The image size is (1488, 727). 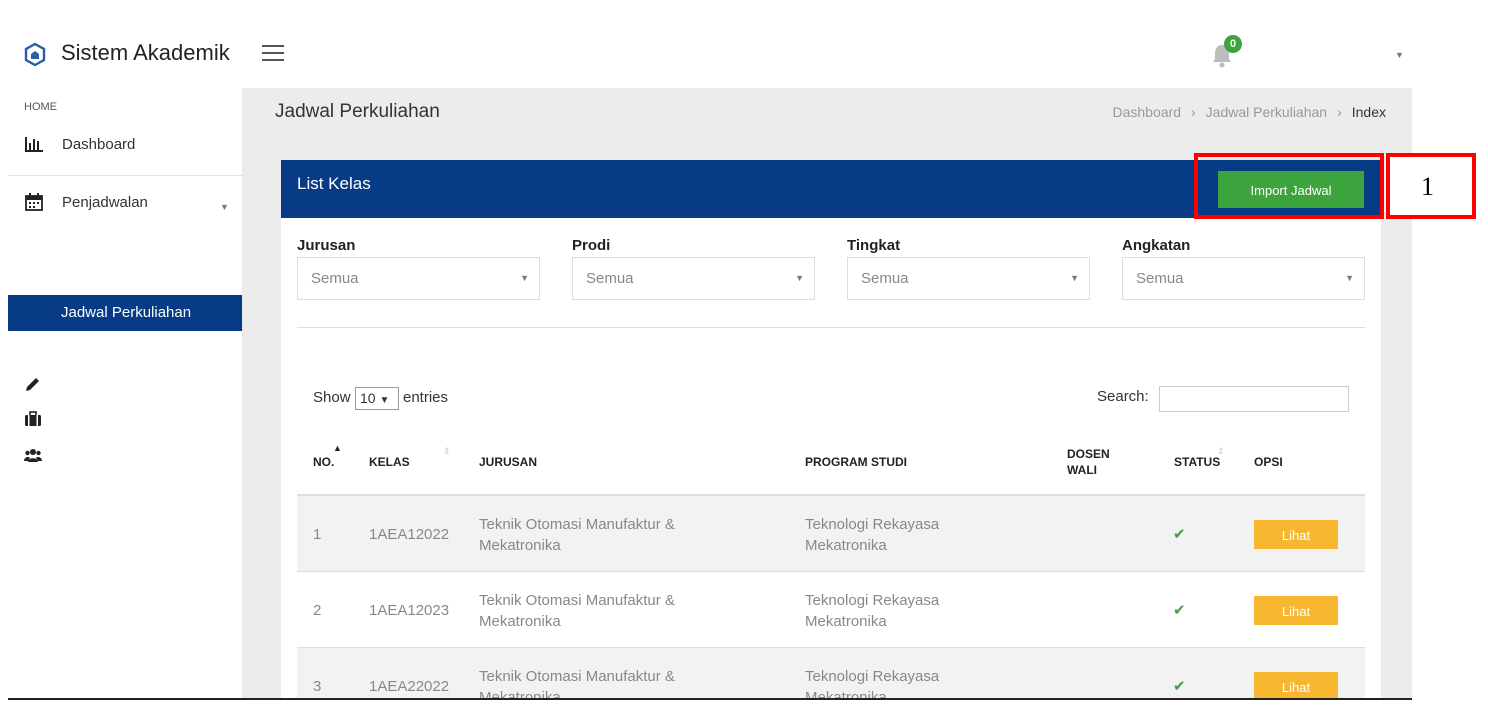 What do you see at coordinates (1097, 462) in the screenshot?
I see `column-header-dosen-wali: DOSEN WALI` at bounding box center [1097, 462].